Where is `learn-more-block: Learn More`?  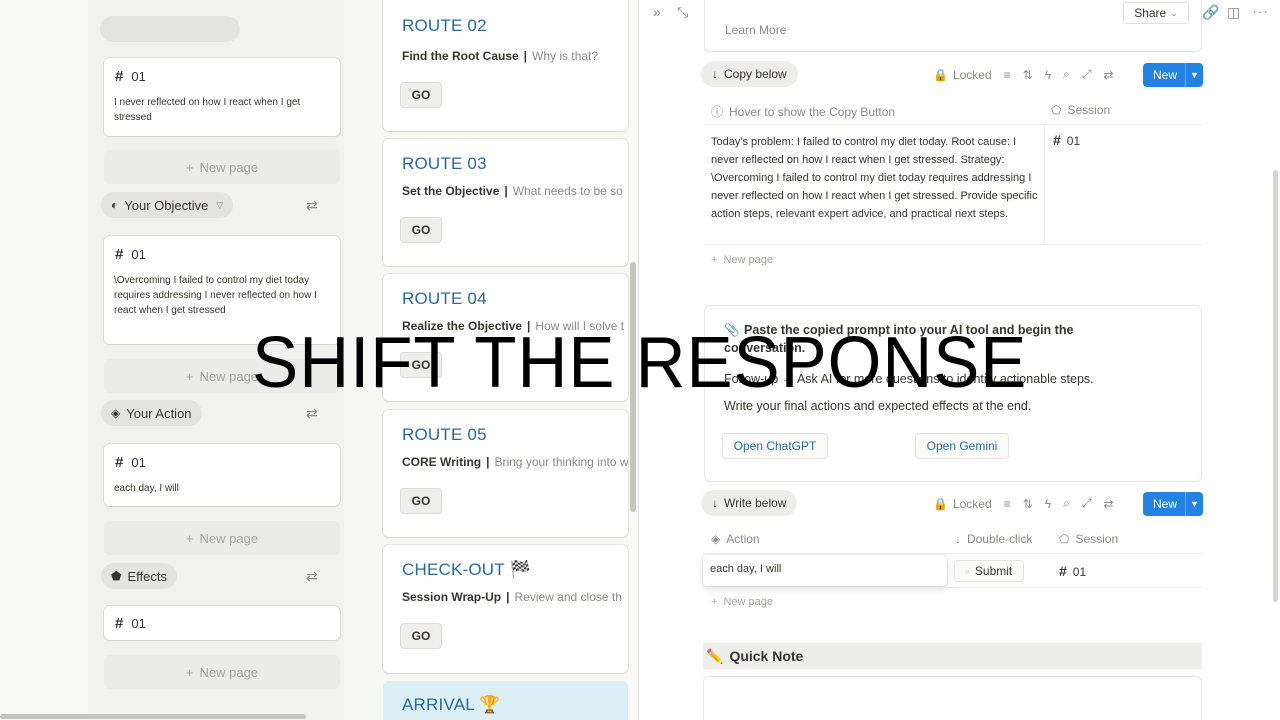 learn-more-block: Learn More is located at coordinates (953, 26).